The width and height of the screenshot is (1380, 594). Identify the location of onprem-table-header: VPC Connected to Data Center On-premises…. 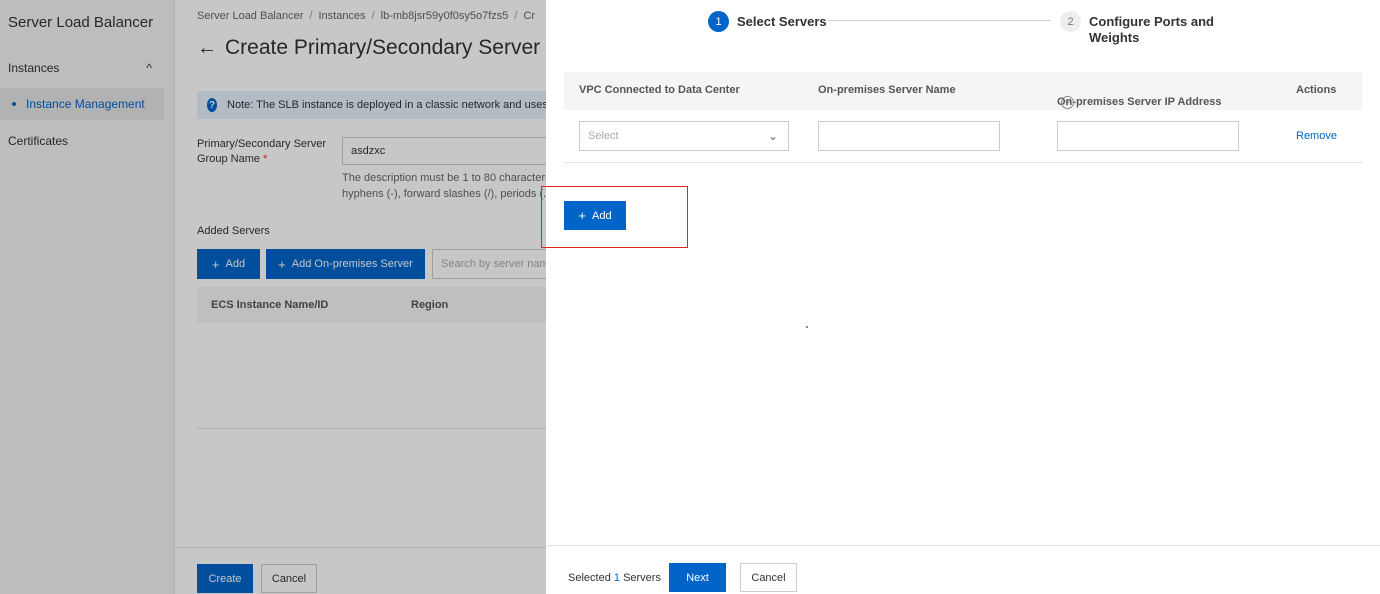
(963, 91).